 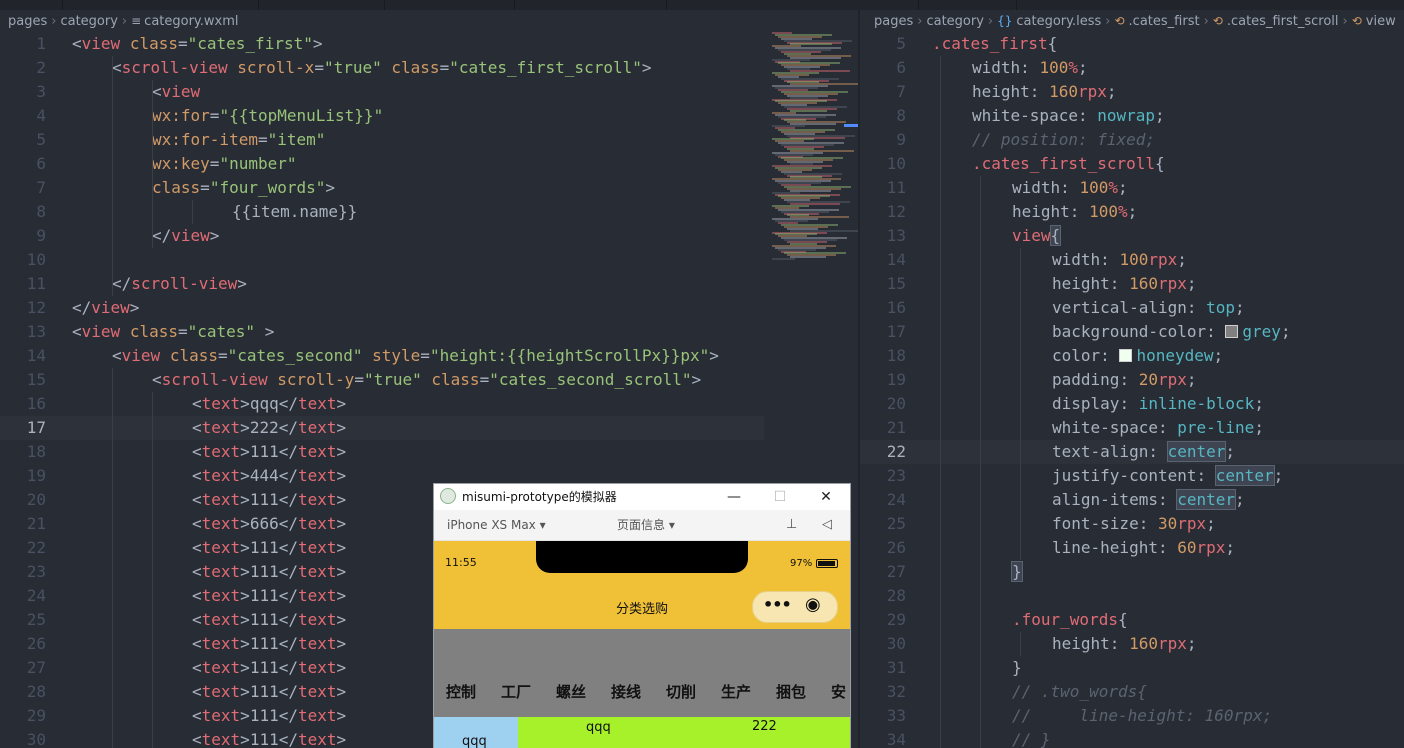 I want to click on code-line: 18 color: honeydew;, so click(x=1132, y=356).